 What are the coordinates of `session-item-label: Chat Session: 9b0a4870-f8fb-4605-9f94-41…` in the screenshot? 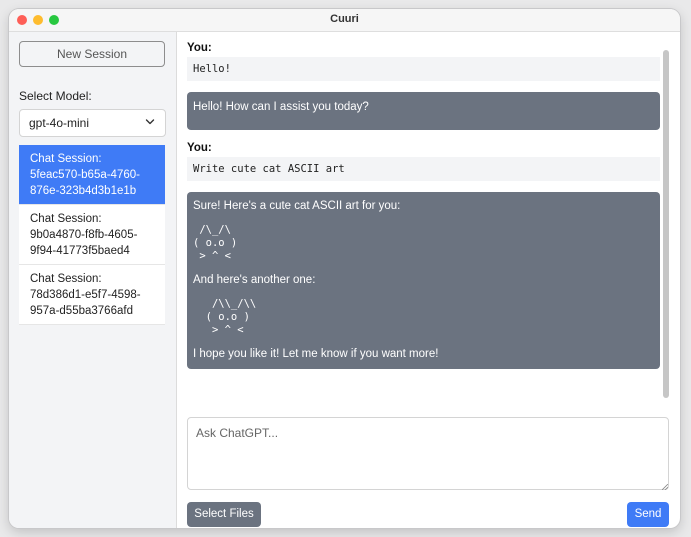 It's located at (84, 235).